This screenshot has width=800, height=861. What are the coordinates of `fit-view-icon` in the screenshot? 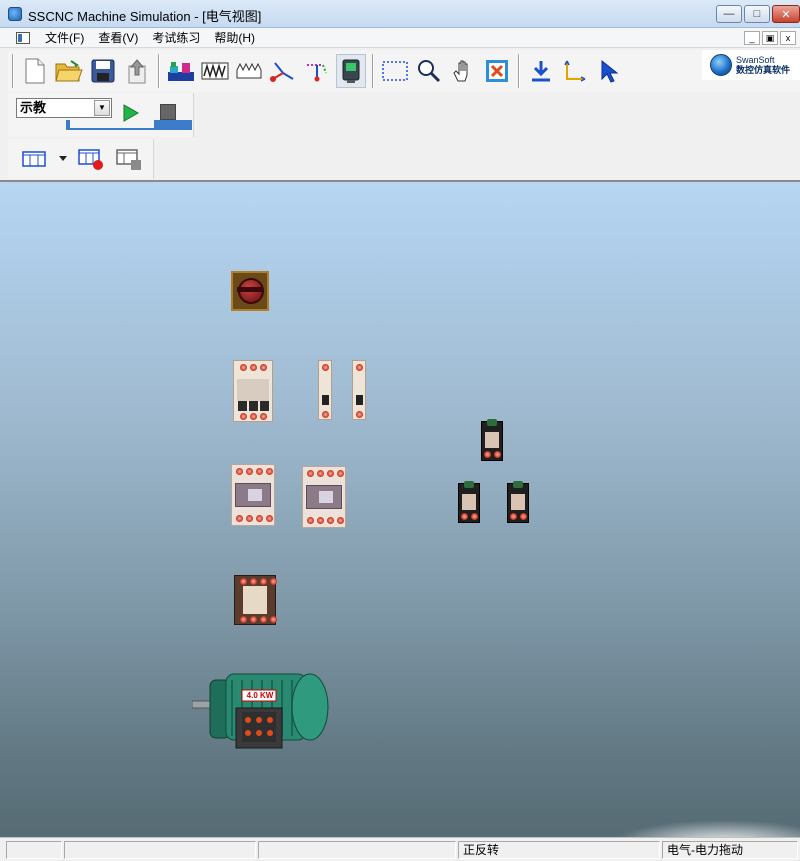 It's located at (497, 71).